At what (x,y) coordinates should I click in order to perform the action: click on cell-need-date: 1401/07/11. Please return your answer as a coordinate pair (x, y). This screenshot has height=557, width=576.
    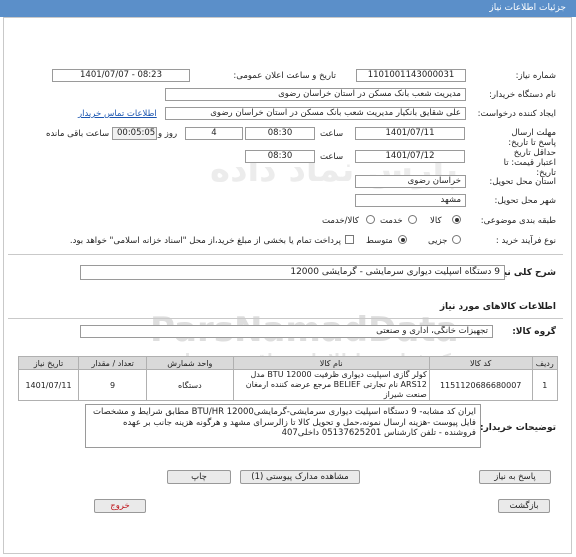
    Looking at the image, I should click on (48, 385).